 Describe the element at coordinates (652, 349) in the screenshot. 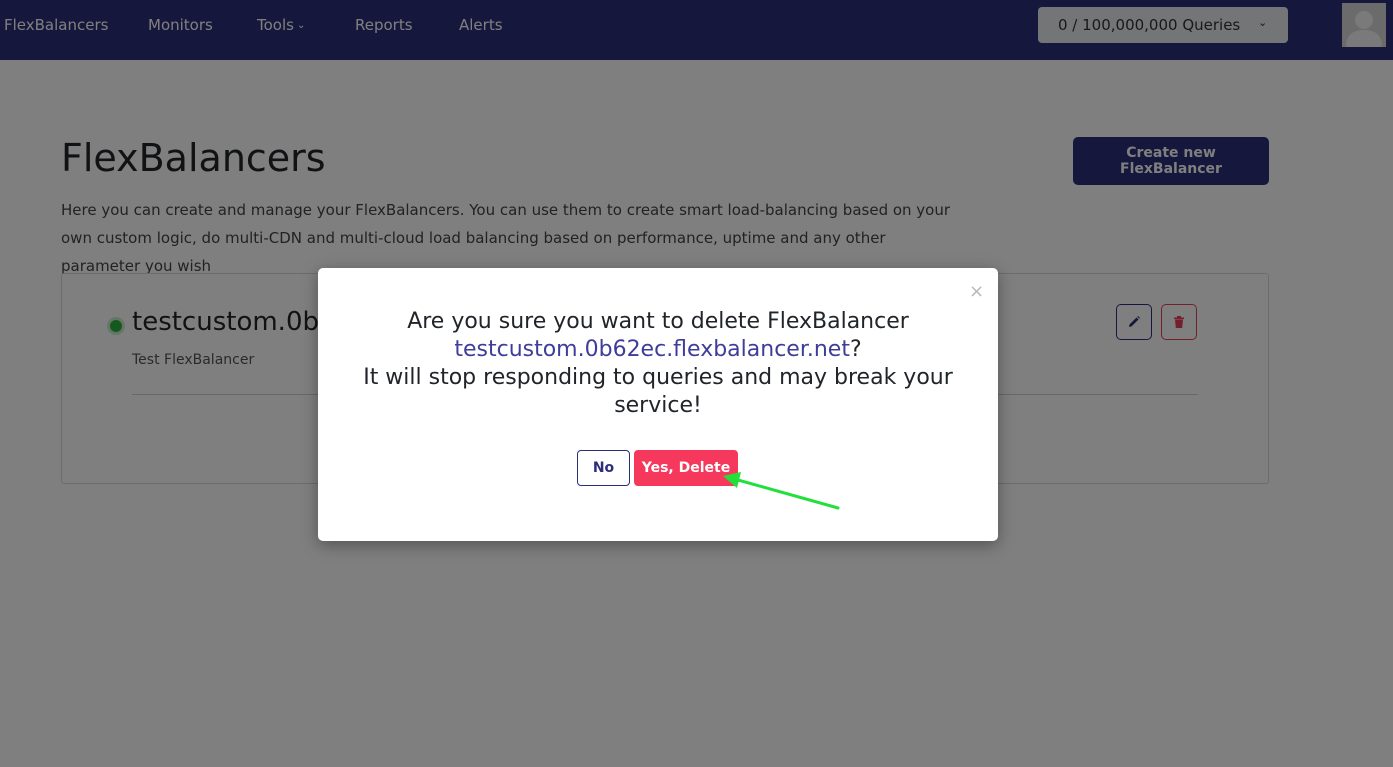

I see `flexbalancer-domain: testcustom.0b62ec.flexbalancer.net` at that location.